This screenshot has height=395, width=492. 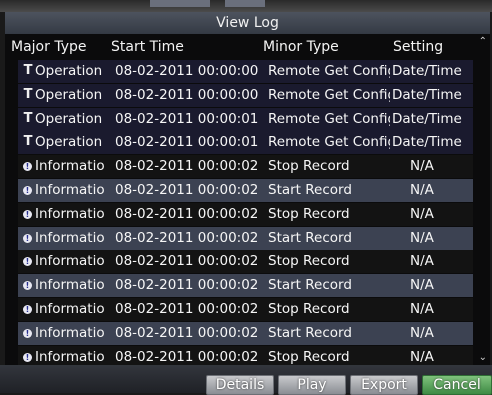 What do you see at coordinates (312, 385) in the screenshot?
I see `play-button: Play` at bounding box center [312, 385].